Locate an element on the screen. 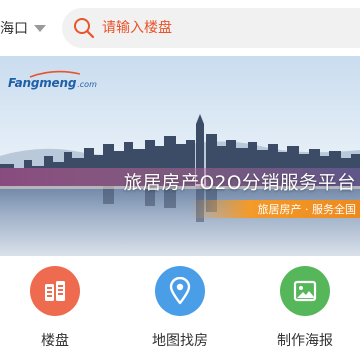  banner-title: 旅居房产O2O分销服务平台 is located at coordinates (239, 183).